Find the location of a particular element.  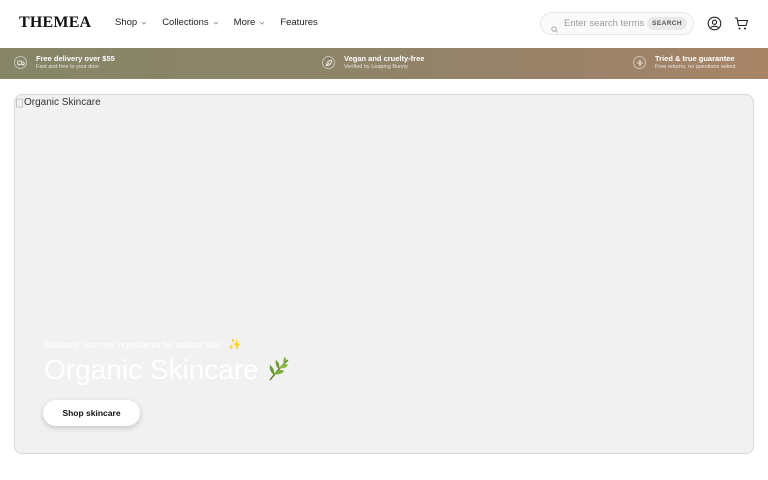

search-icon is located at coordinates (554, 26).